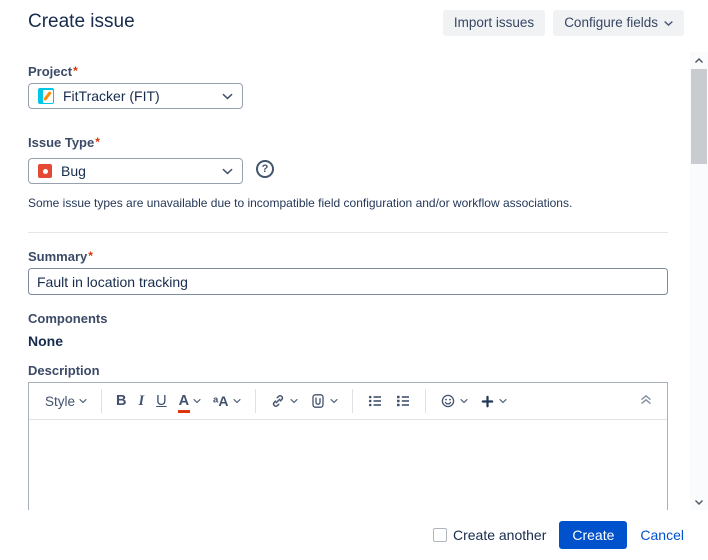 This screenshot has height=560, width=708. What do you see at coordinates (439, 535) in the screenshot?
I see `create-another-checkbox` at bounding box center [439, 535].